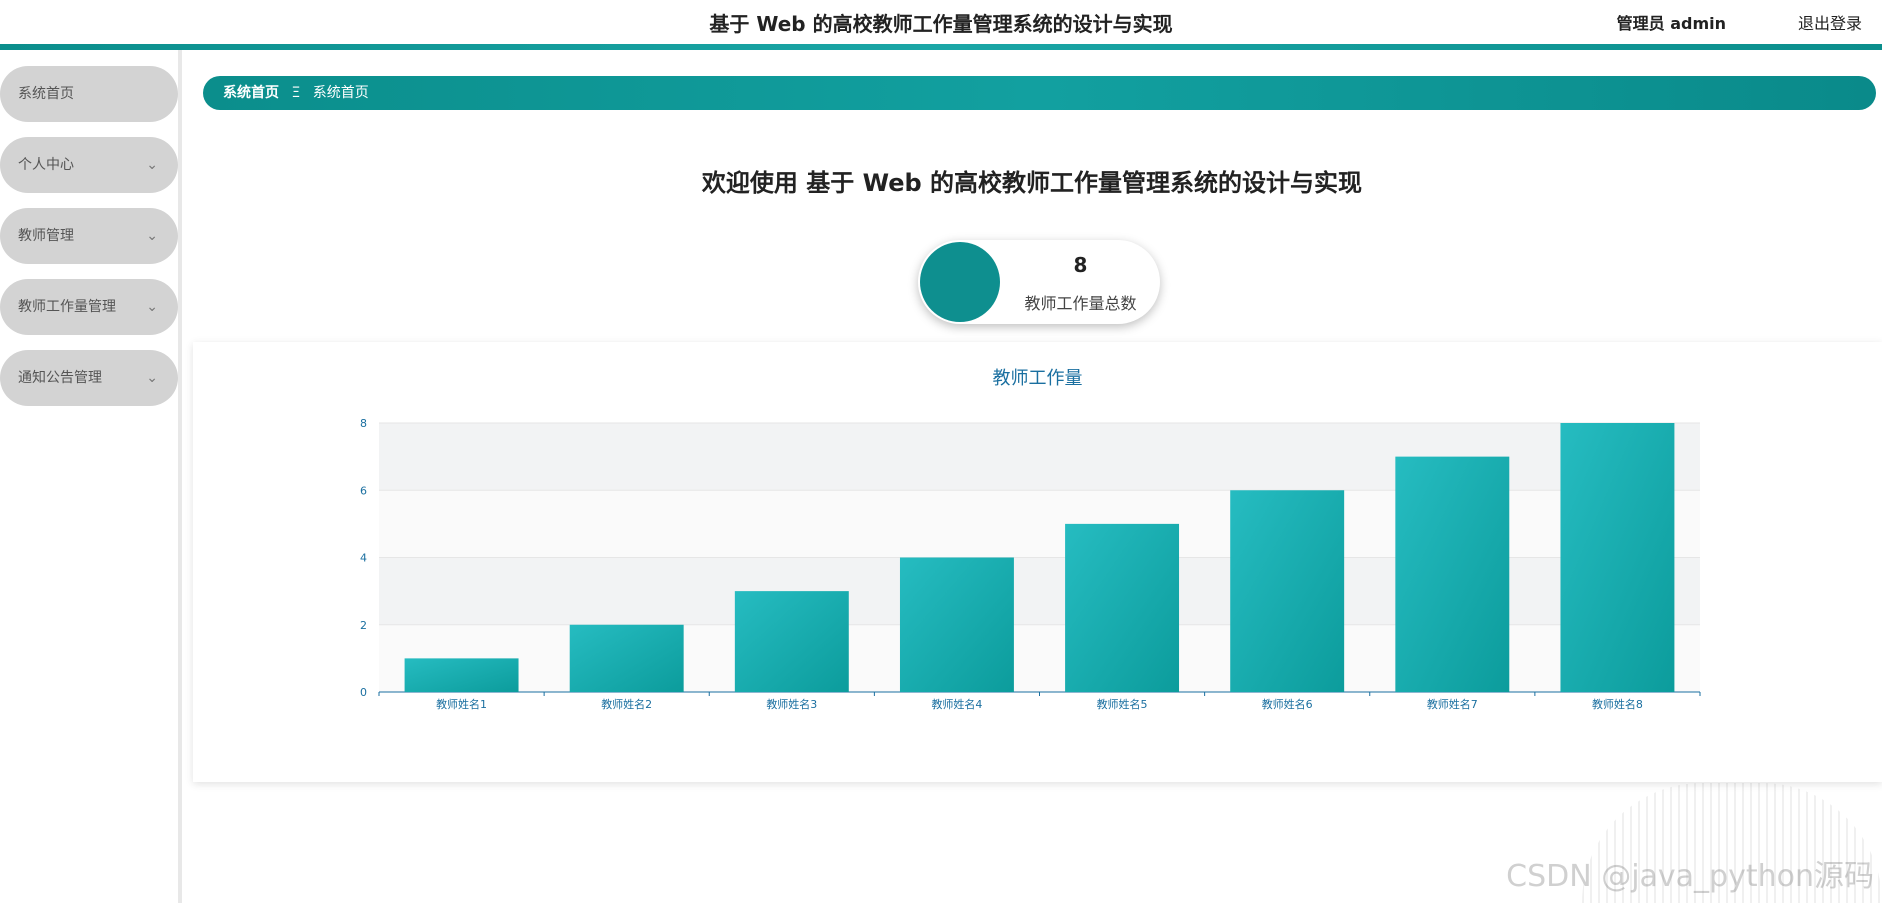 This screenshot has height=903, width=1882. Describe the element at coordinates (461, 704) in the screenshot. I see `x-tick-label: 教师姓名1` at that location.